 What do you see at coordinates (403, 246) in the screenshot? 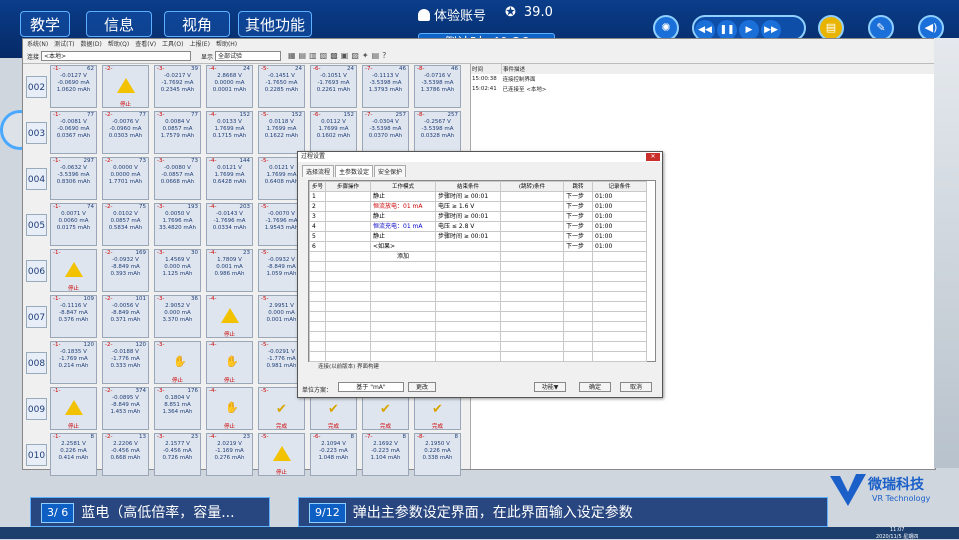
I see `mode-select: <如果>` at bounding box center [403, 246].